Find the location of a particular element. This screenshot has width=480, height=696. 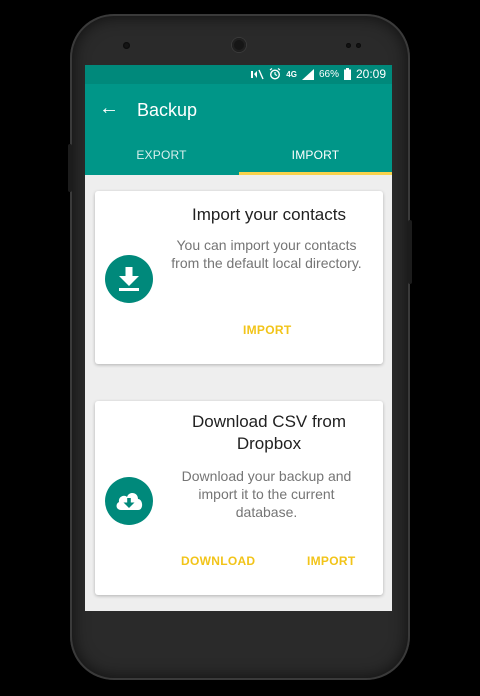

tab-export: EXPORT is located at coordinates (161, 155).